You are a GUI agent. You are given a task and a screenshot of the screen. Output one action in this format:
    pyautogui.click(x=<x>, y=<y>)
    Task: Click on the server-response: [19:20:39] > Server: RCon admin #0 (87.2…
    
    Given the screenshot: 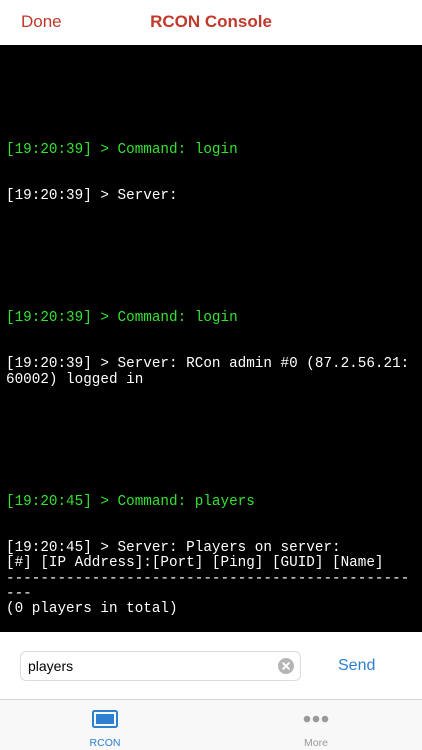 What is the action you would take?
    pyautogui.click(x=208, y=372)
    